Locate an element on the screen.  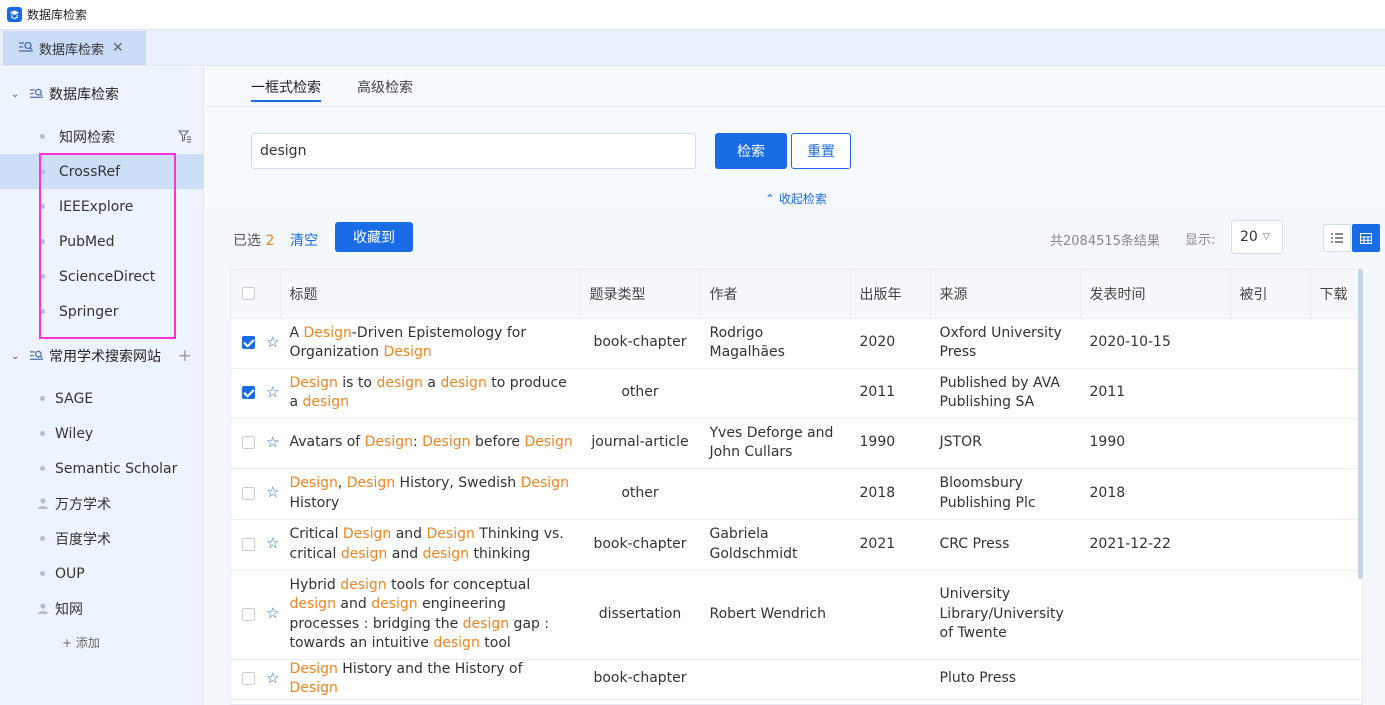
column-header-type: 题录类型 is located at coordinates (640, 294).